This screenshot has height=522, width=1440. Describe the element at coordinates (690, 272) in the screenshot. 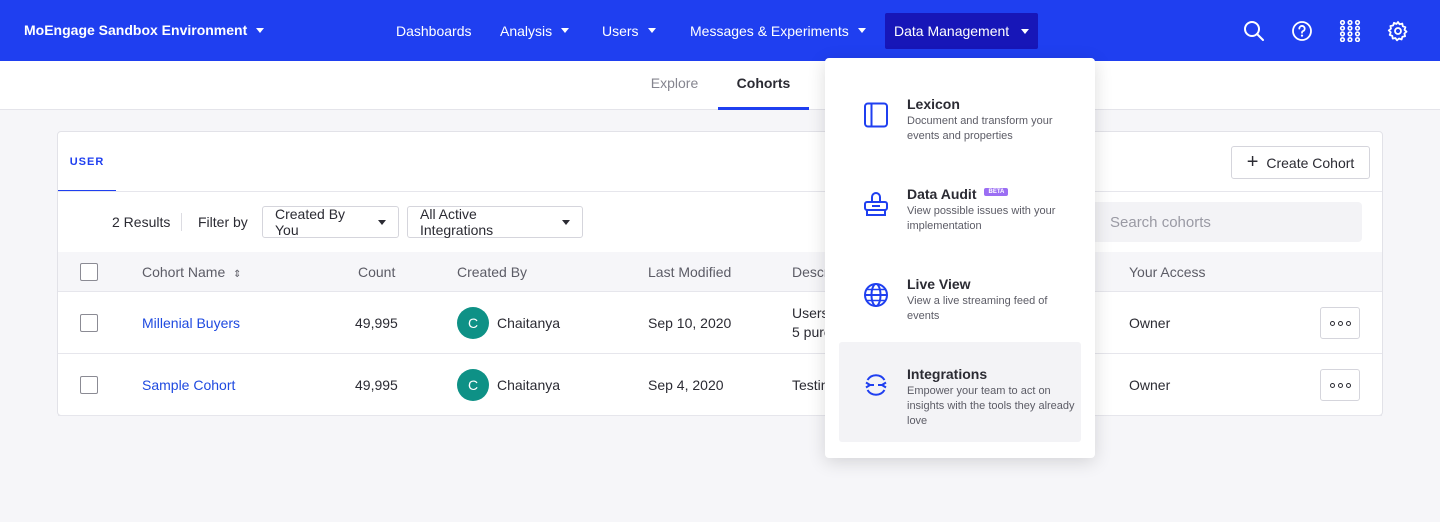

I see `column-header-last-modified: Last Modified` at that location.